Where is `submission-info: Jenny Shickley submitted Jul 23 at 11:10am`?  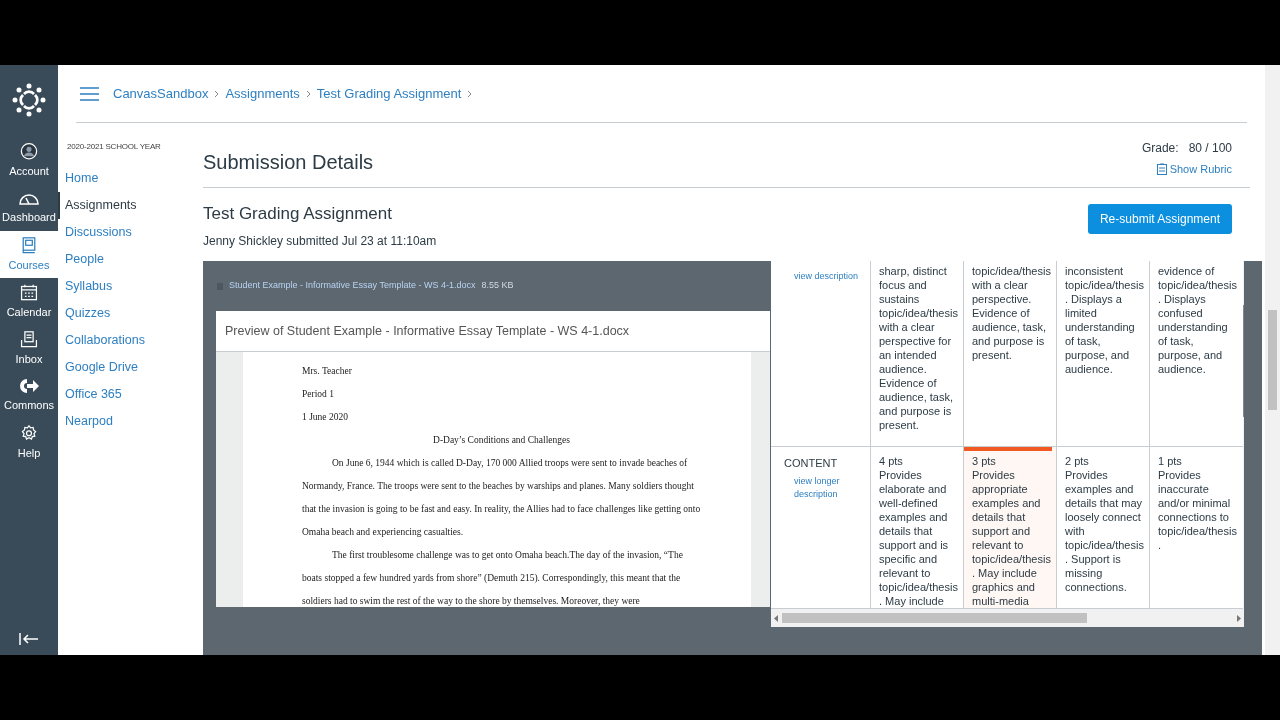
submission-info: Jenny Shickley submitted Jul 23 at 11:10am is located at coordinates (320, 241).